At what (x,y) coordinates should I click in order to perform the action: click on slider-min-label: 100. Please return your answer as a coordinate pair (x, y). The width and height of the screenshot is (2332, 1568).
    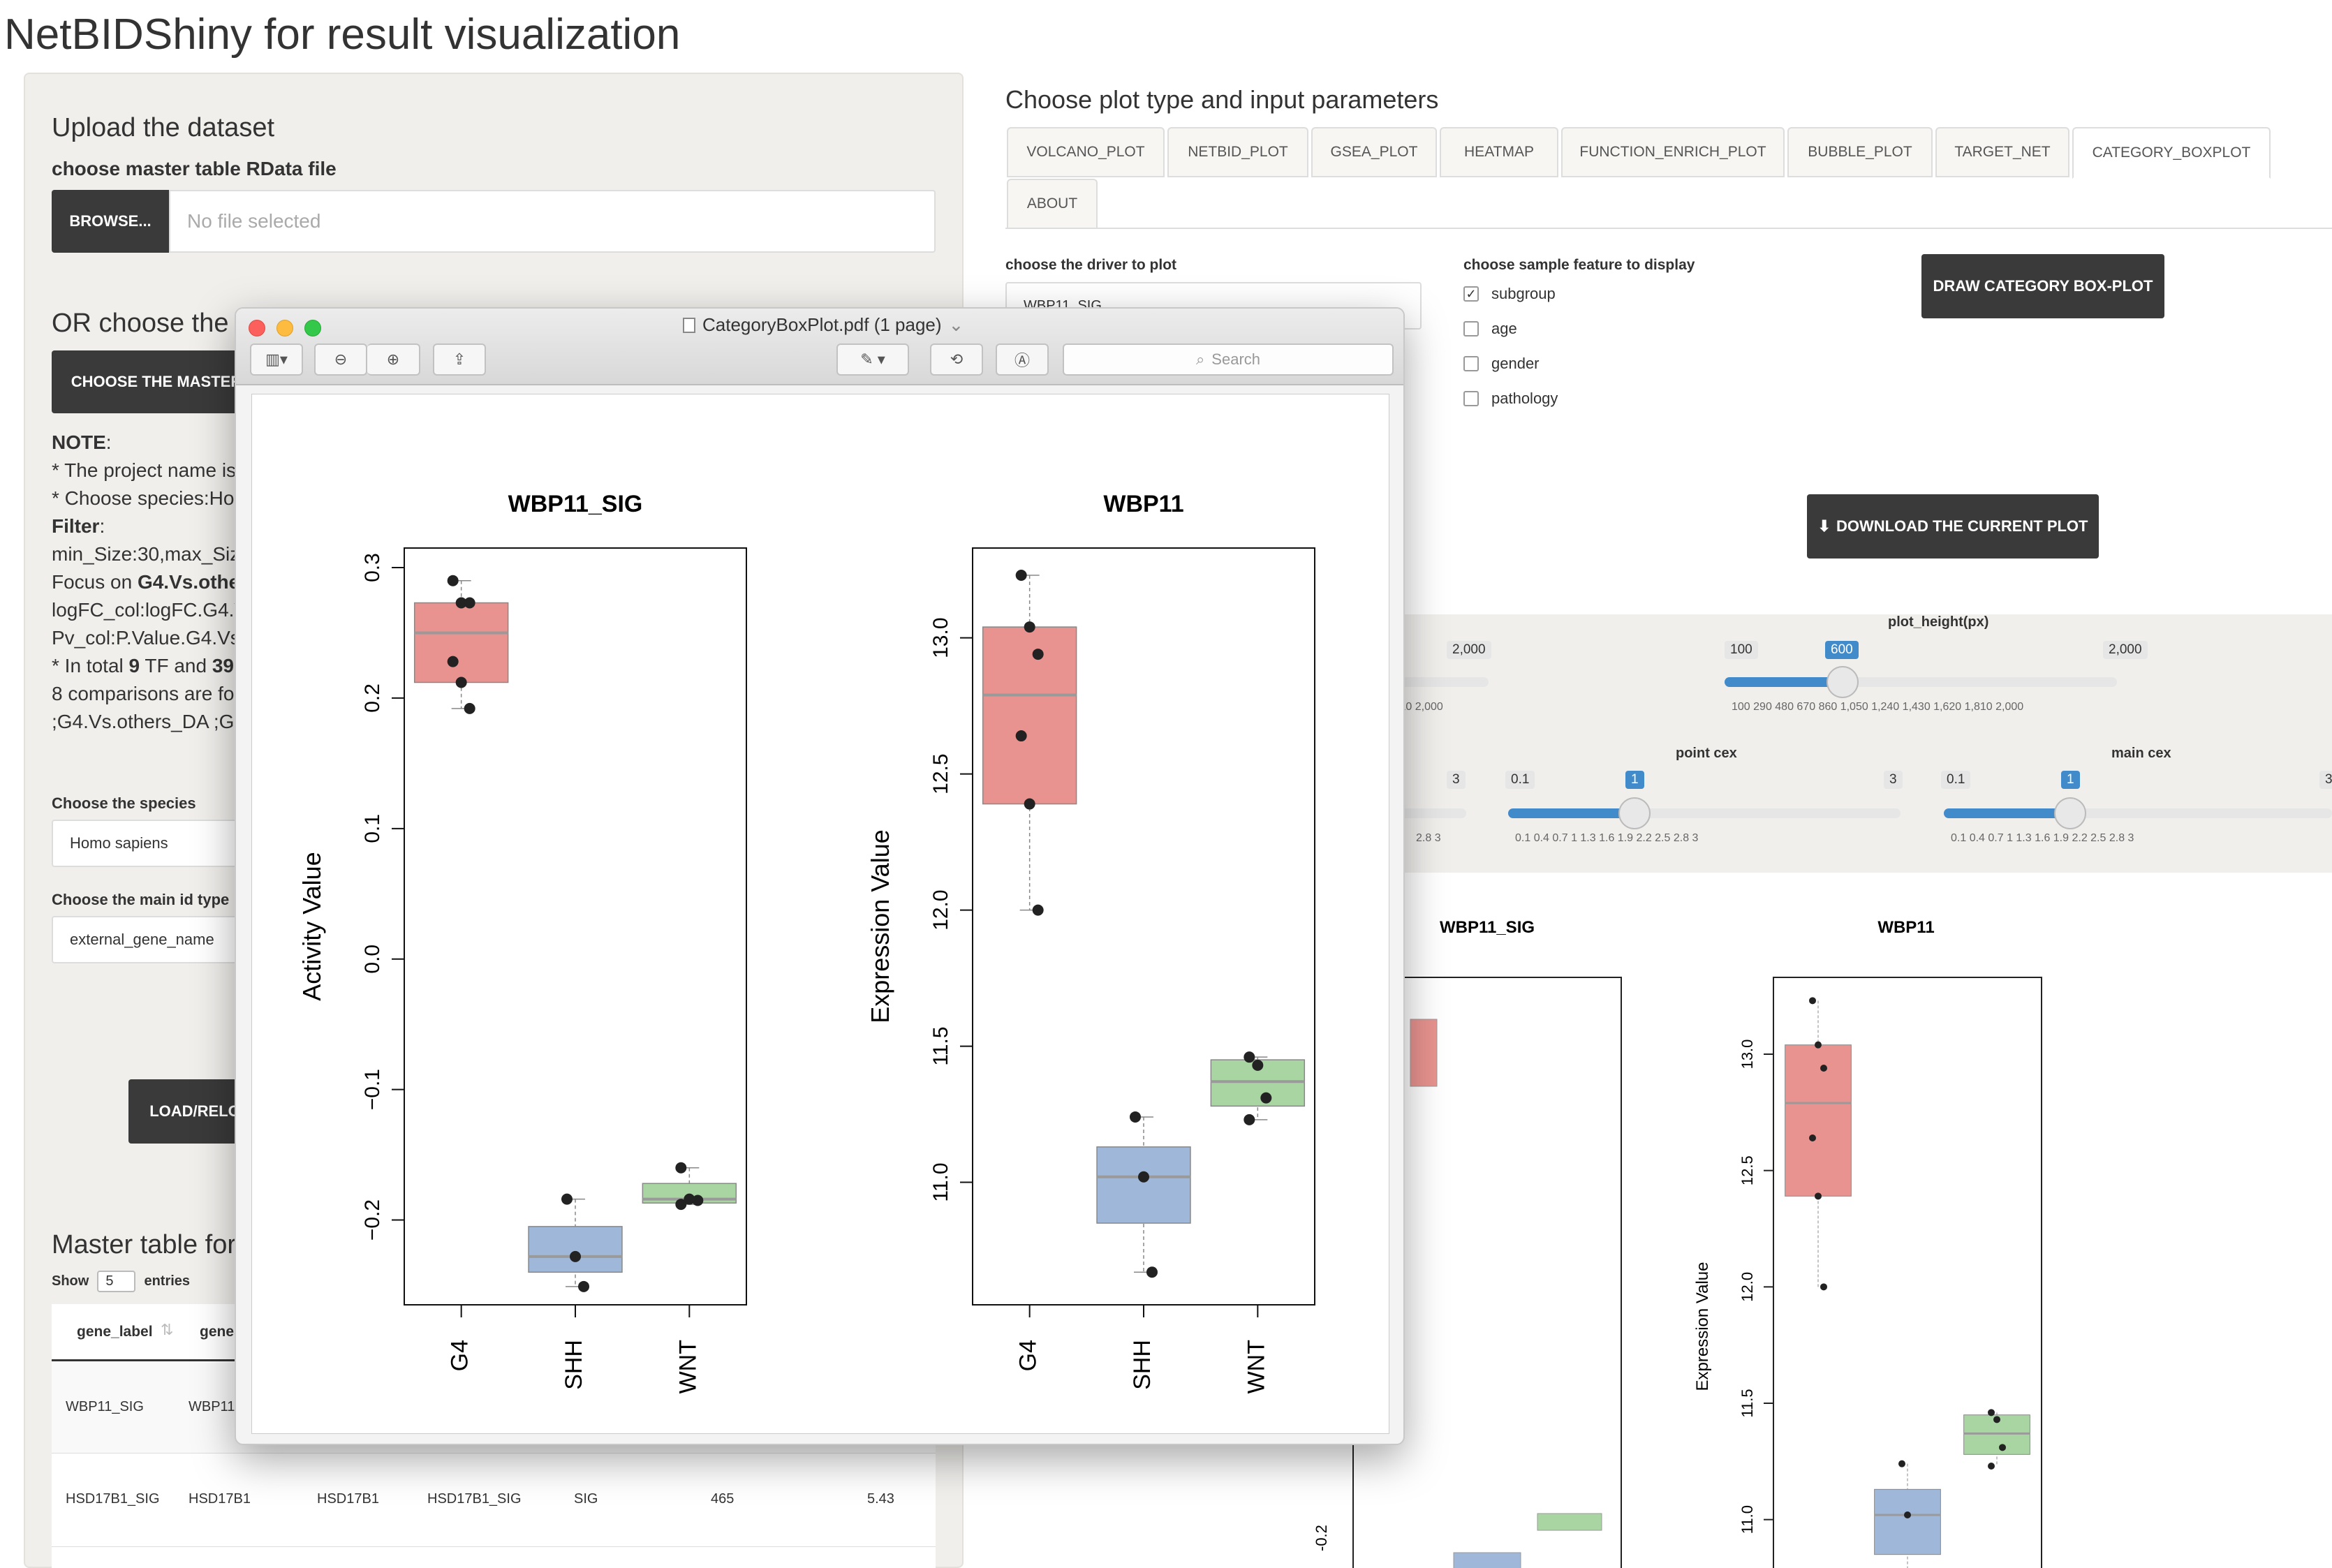
    Looking at the image, I should click on (1741, 650).